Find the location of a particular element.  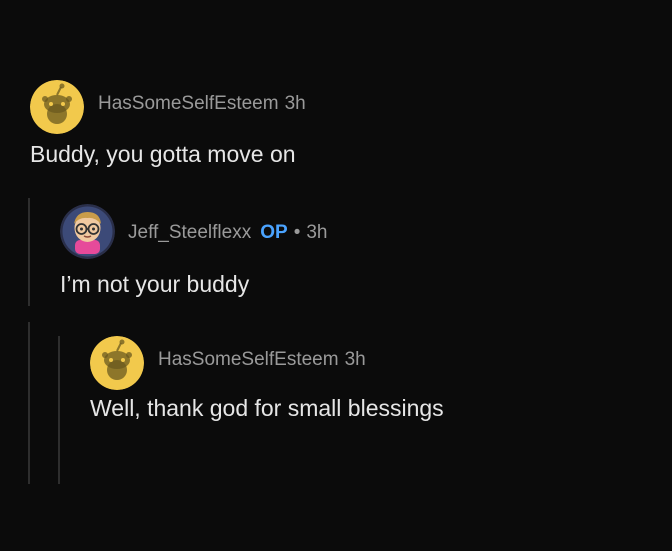

comment-body: Well, thank god for small blessings is located at coordinates (267, 408).